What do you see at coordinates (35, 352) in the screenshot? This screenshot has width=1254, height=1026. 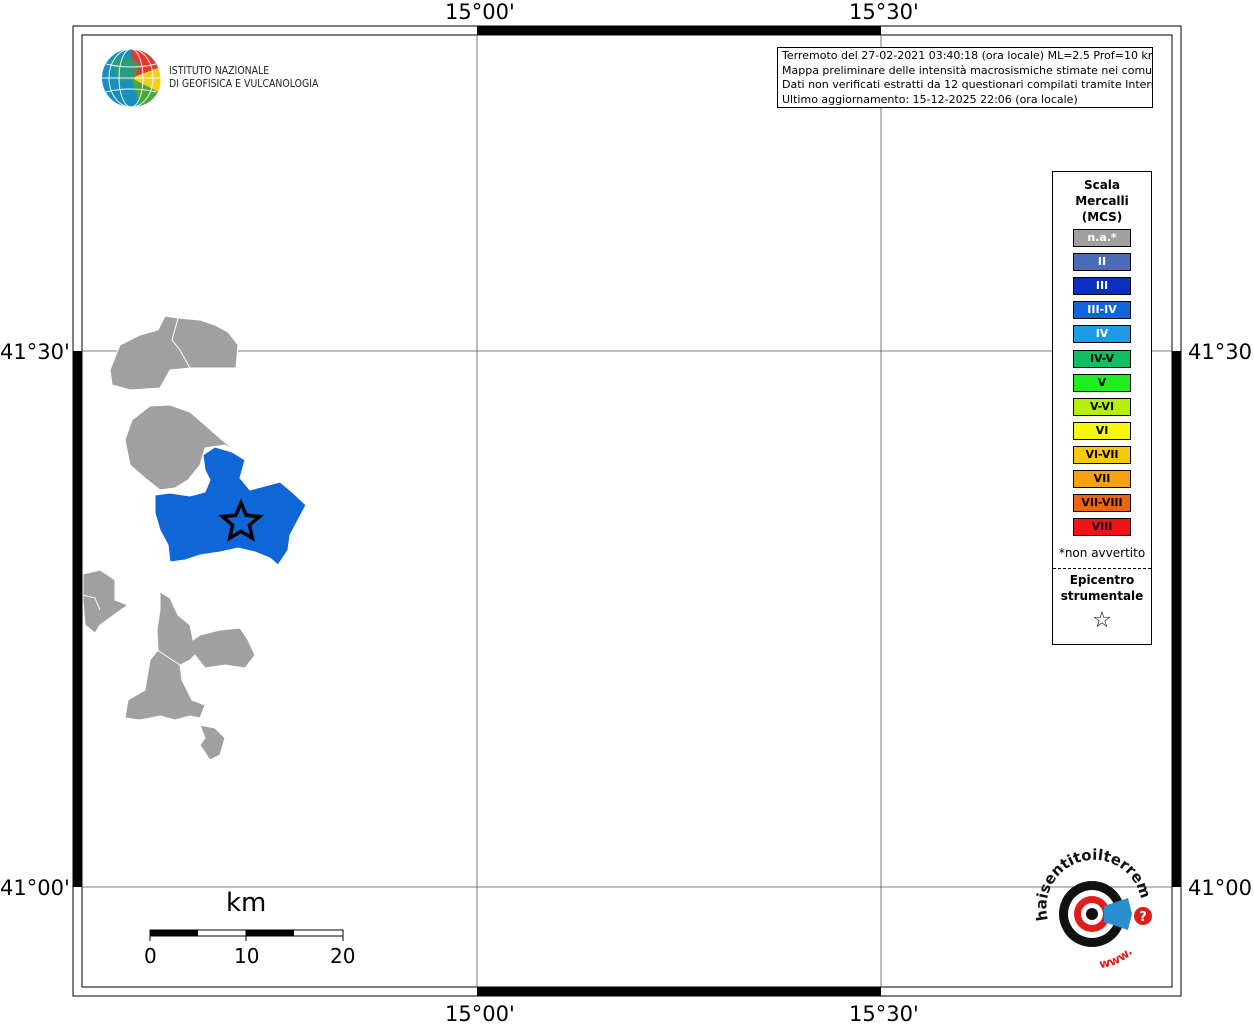 I see `lat-label-left-4130: 41°30'` at bounding box center [35, 352].